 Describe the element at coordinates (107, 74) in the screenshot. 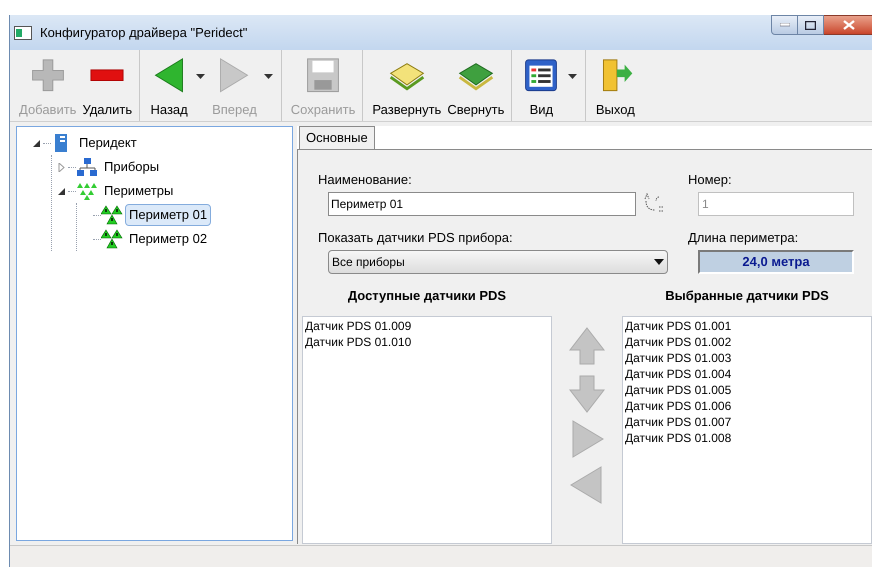

I see `minus-icon` at that location.